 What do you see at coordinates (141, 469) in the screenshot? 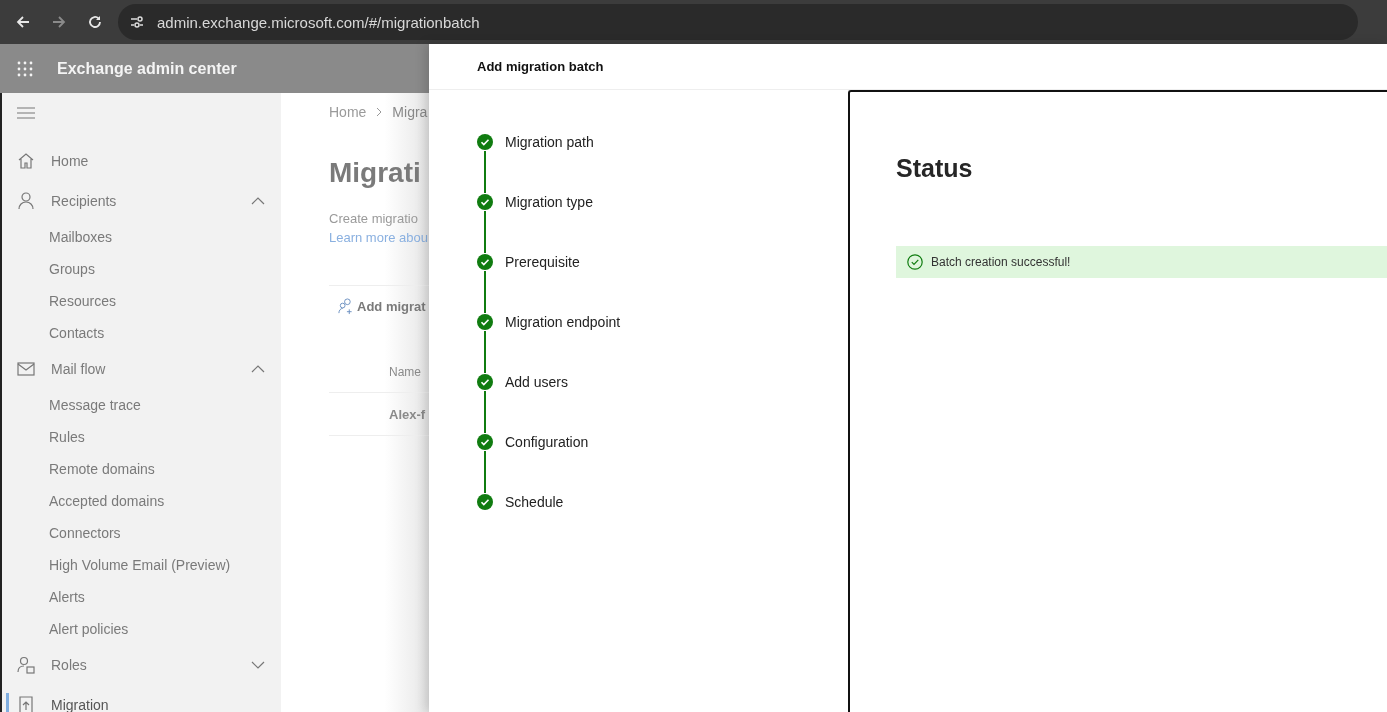
I see `nav-subitem: Remote domains` at bounding box center [141, 469].